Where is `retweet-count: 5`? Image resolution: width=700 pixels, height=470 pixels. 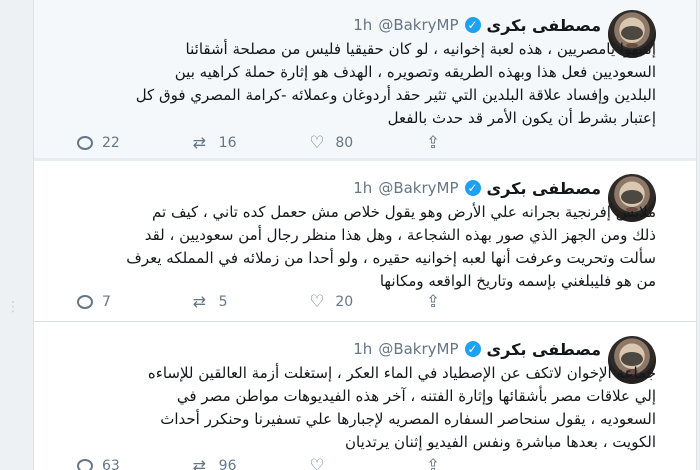
retweet-count: 5 is located at coordinates (223, 302).